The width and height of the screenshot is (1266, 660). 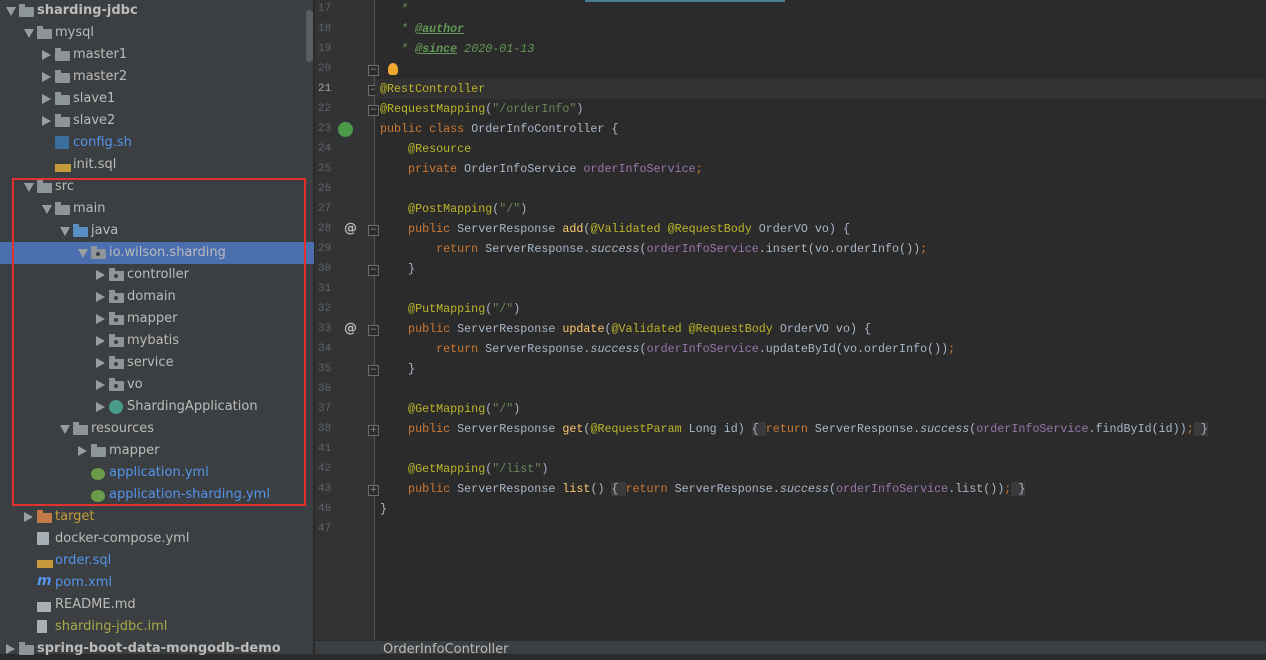 I want to click on tree-item: mybatis, so click(x=157, y=341).